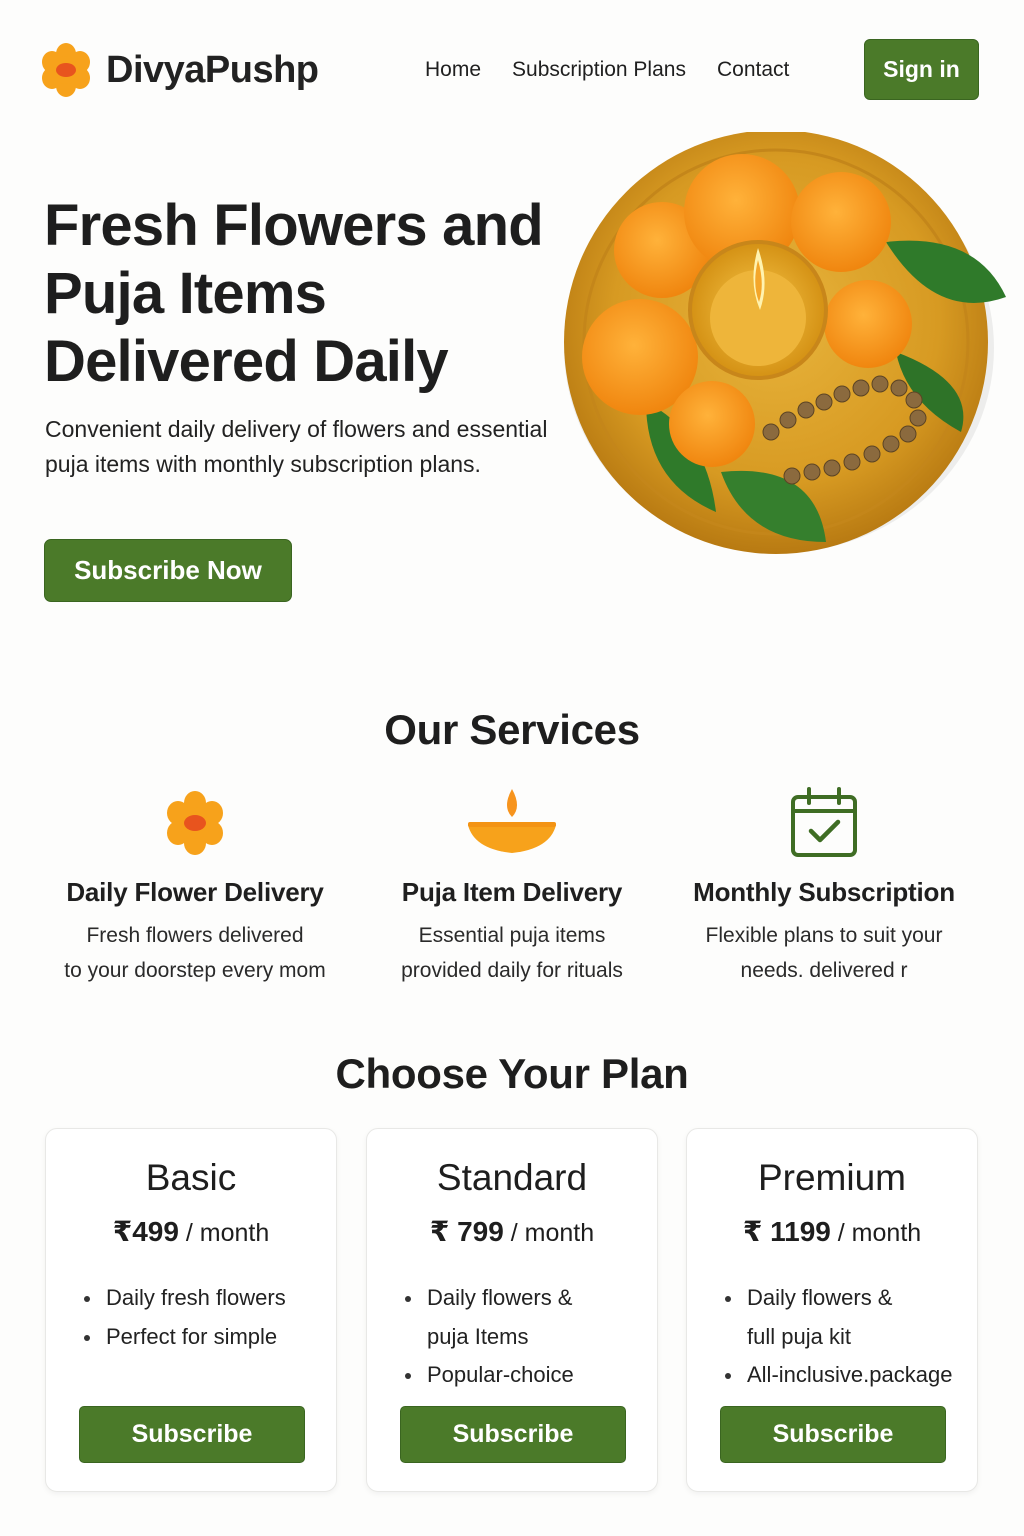 Image resolution: width=1024 pixels, height=1536 pixels. What do you see at coordinates (785, 343) in the screenshot?
I see `puja-thali-image` at bounding box center [785, 343].